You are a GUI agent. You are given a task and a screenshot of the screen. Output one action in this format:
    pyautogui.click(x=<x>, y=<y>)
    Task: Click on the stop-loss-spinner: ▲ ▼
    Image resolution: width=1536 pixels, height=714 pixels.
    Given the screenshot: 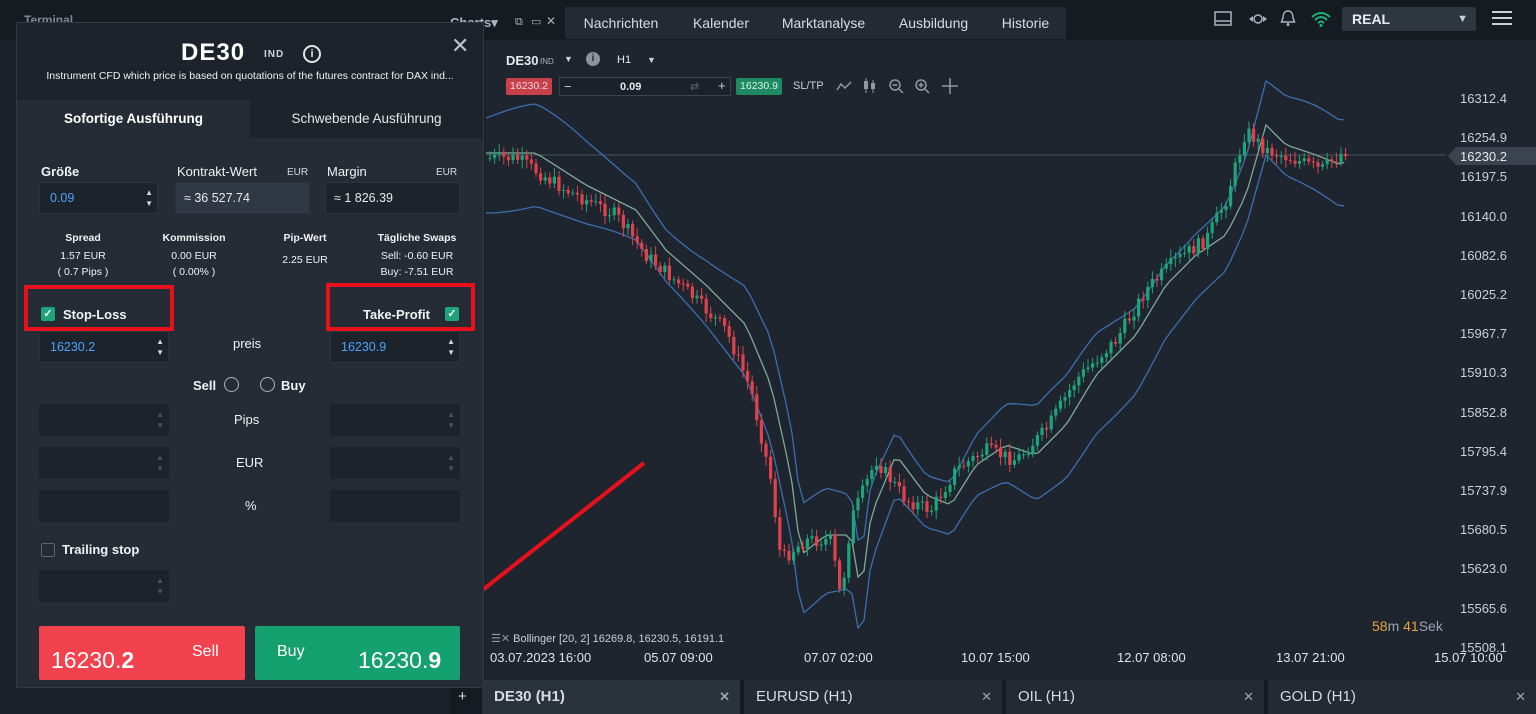 What is the action you would take?
    pyautogui.click(x=160, y=347)
    